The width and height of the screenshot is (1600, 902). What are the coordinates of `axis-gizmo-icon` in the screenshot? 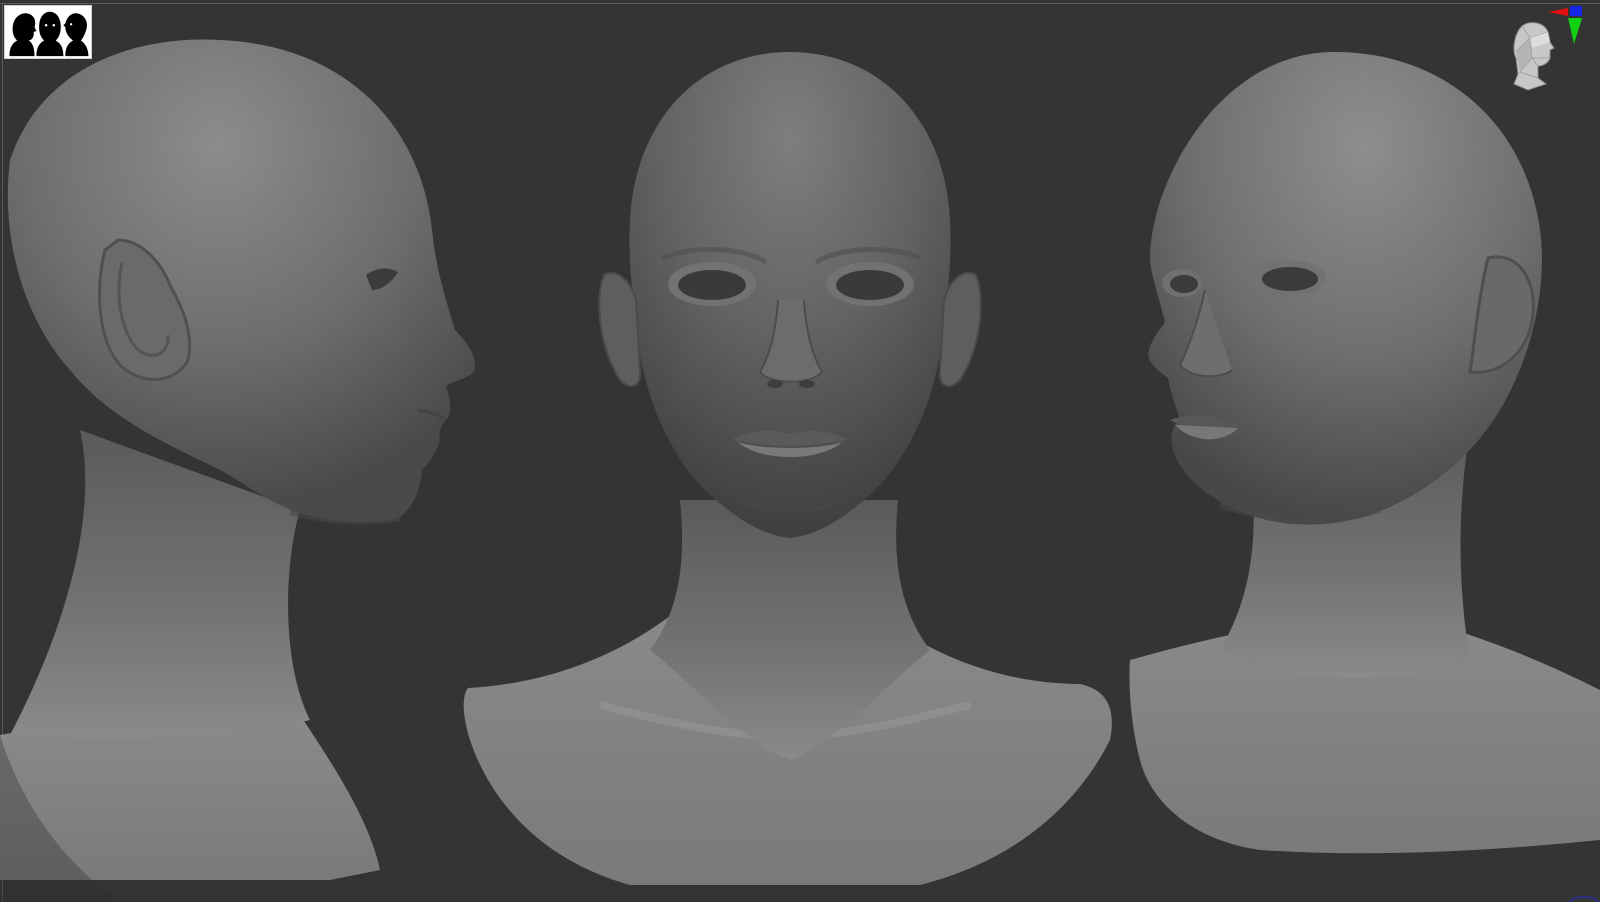 It's located at (1566, 26).